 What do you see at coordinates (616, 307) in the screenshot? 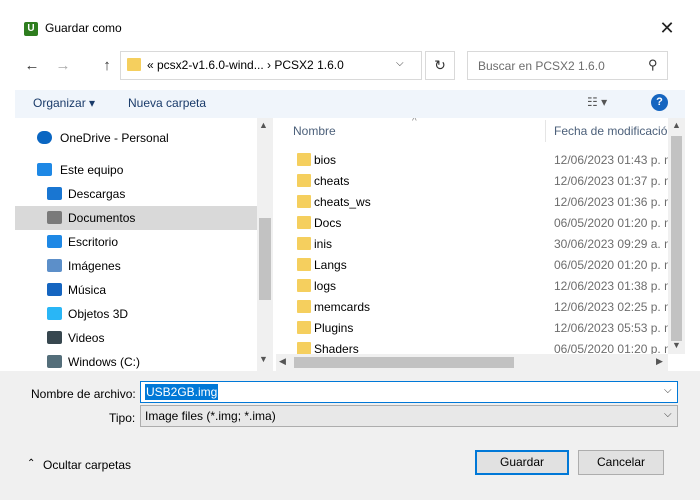
I see `file-date: 12/06/2023 02:25 p. m.` at bounding box center [616, 307].